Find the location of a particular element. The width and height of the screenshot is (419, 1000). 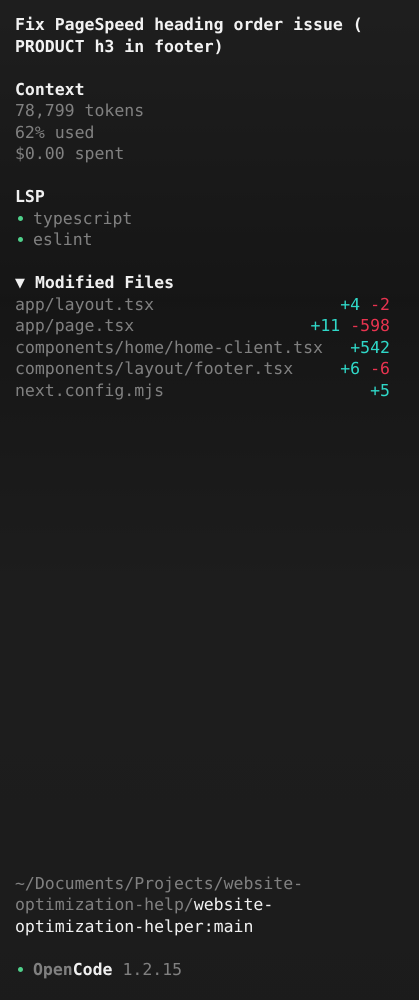

additions-count: +5 is located at coordinates (380, 390).